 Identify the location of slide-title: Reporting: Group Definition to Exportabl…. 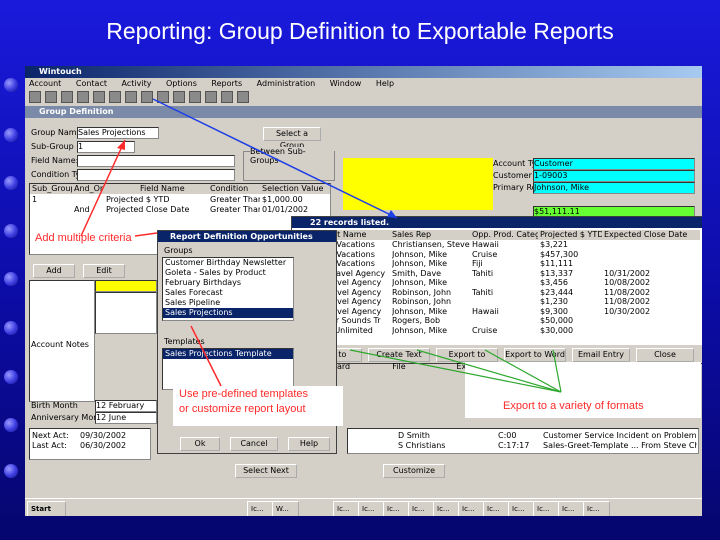
(360, 31).